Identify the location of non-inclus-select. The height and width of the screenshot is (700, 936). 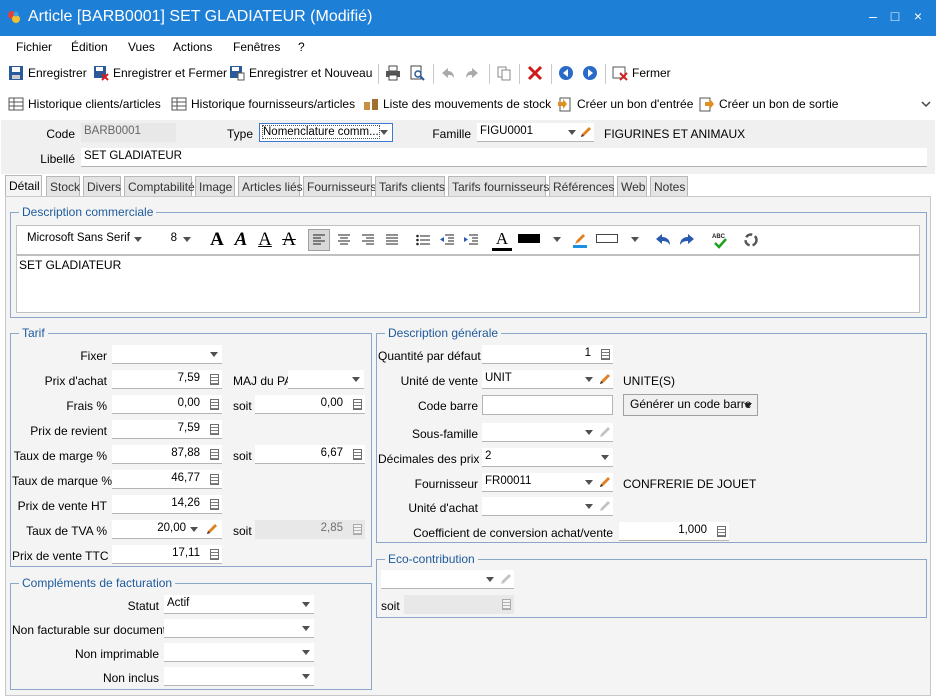
(239, 676).